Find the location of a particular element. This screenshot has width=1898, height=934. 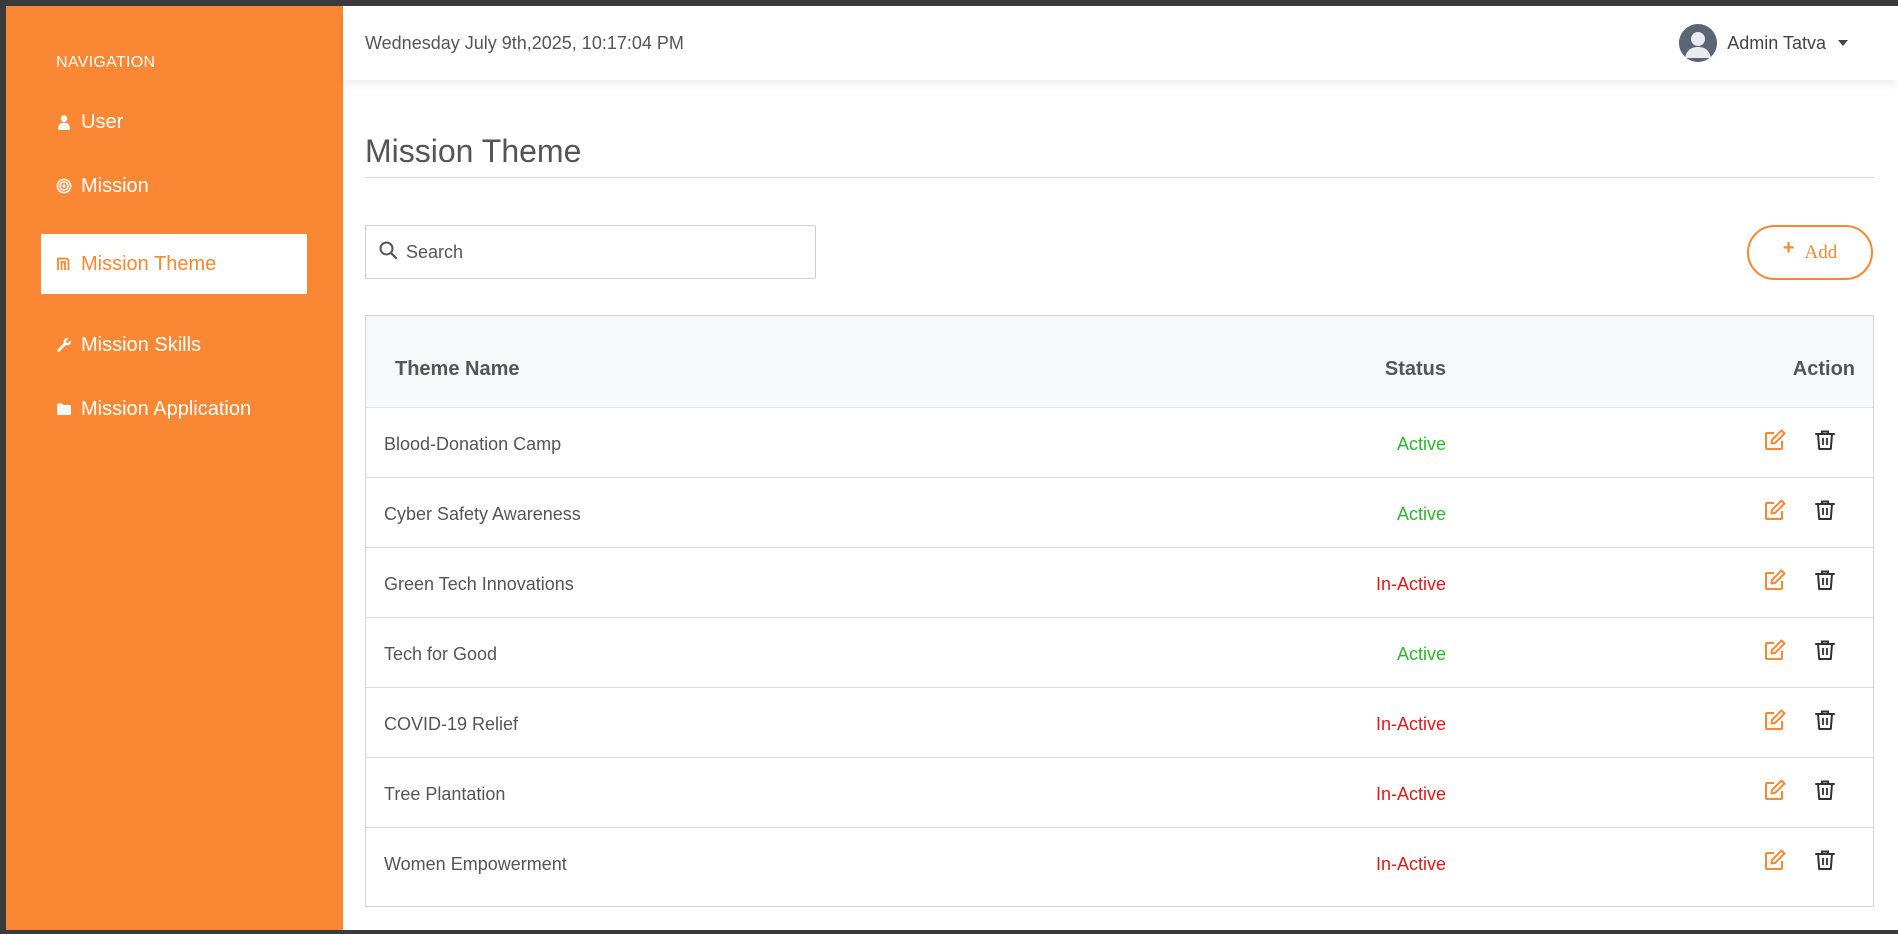

search-input is located at coordinates (596, 252).